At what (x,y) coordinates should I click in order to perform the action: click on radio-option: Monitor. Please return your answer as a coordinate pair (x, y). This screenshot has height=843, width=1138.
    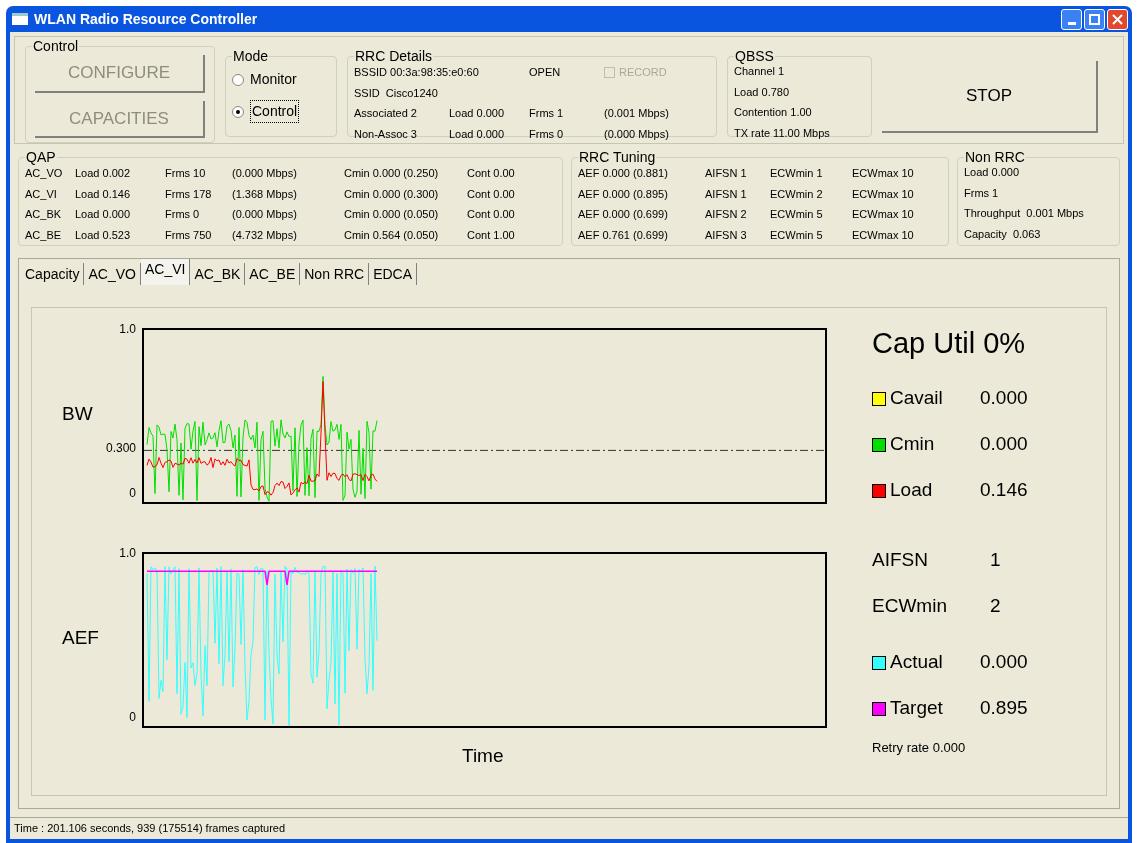
    Looking at the image, I should click on (281, 79).